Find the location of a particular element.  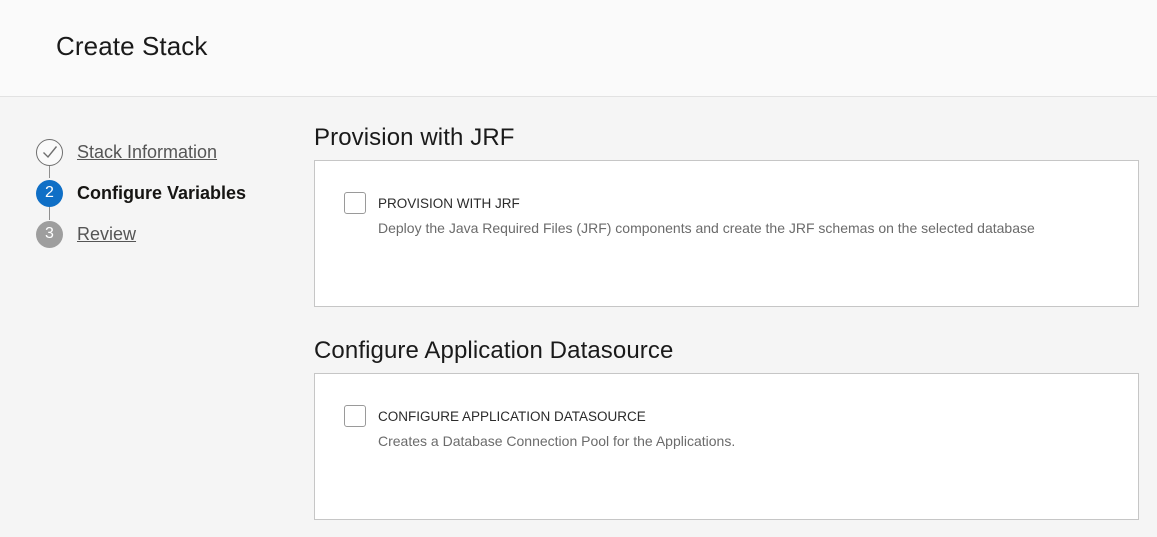

step-number: 2 is located at coordinates (49, 193).